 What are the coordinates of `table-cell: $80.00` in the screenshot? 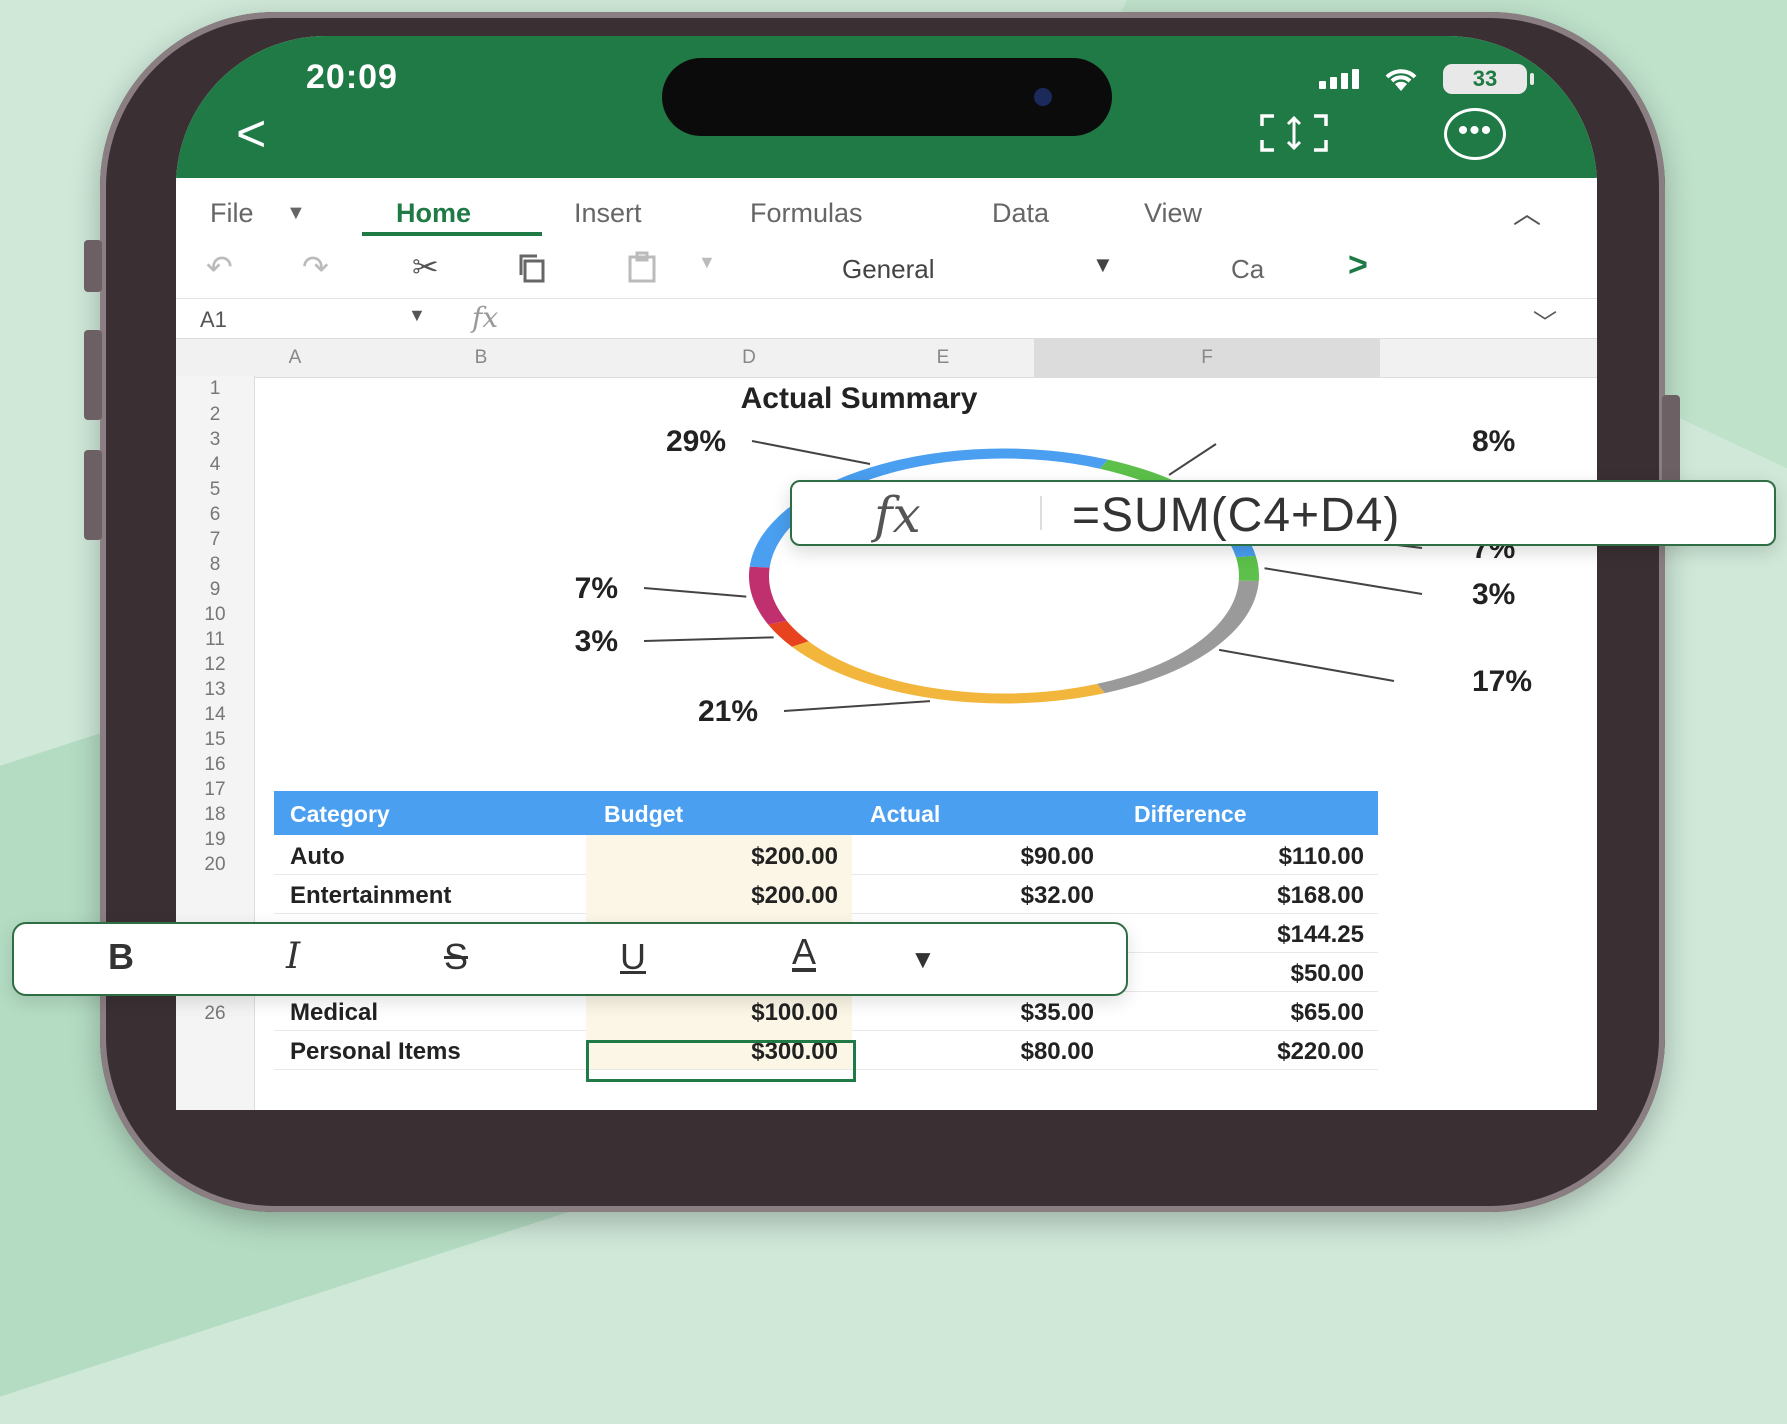 It's located at (973, 1052).